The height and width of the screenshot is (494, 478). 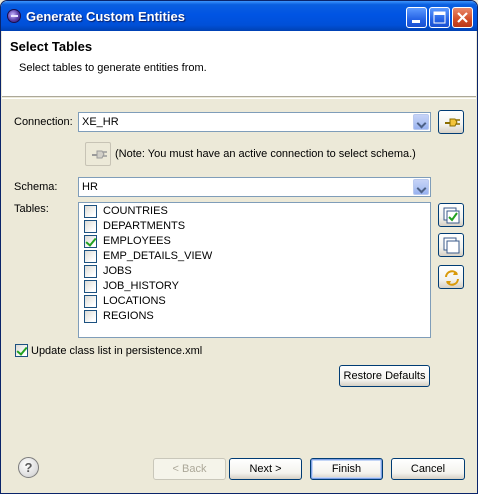 What do you see at coordinates (43, 122) in the screenshot?
I see `connection-label: Connection:` at bounding box center [43, 122].